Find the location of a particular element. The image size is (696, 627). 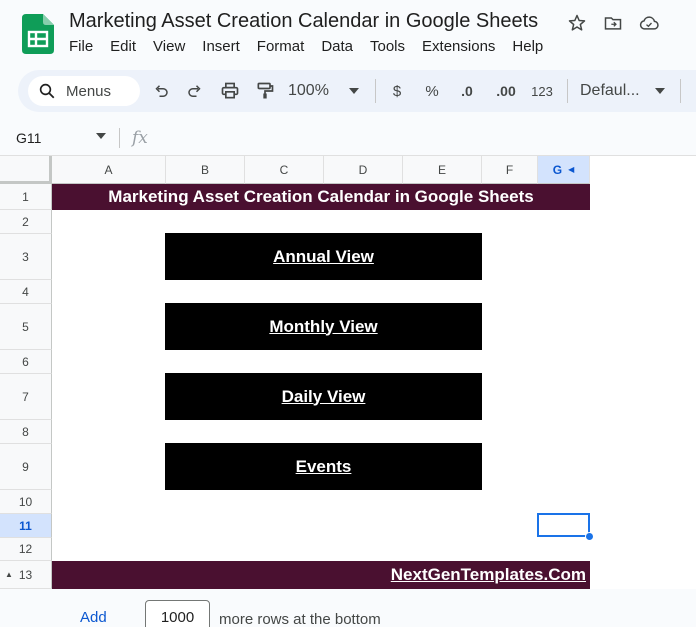

chevron-down-icon is located at coordinates (354, 91).